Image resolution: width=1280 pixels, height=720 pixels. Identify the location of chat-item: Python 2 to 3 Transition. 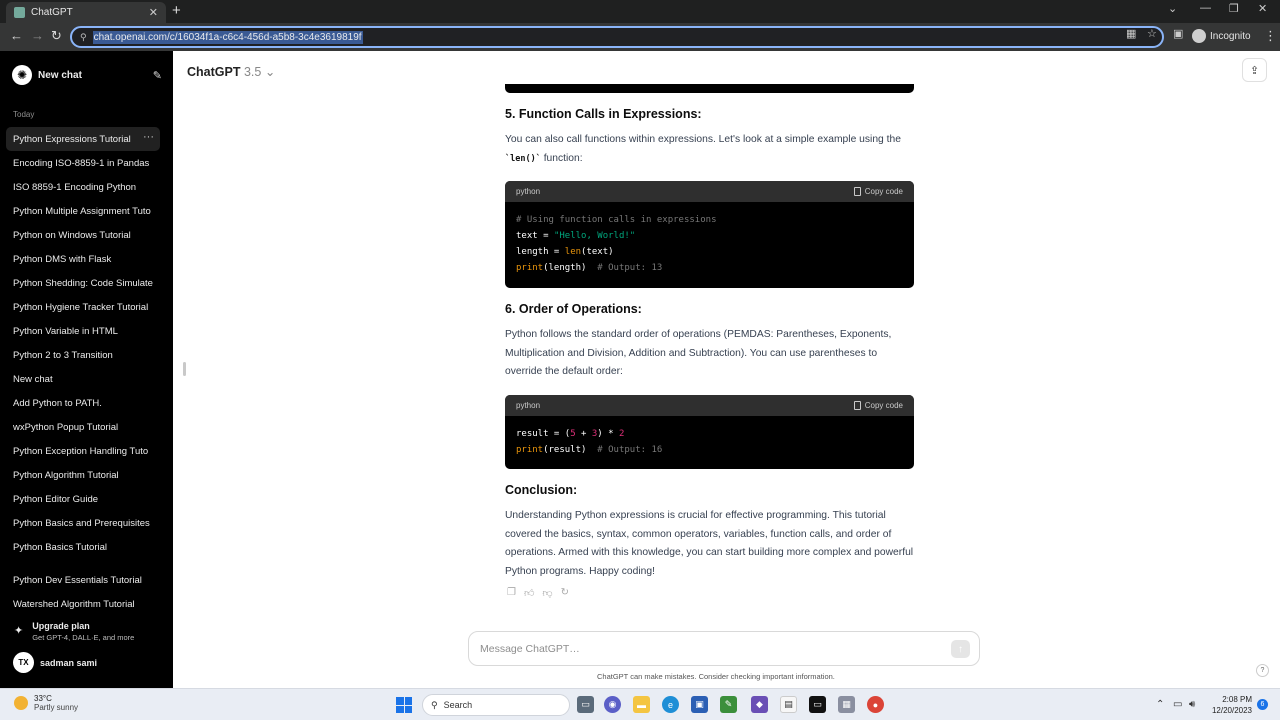
(83, 355).